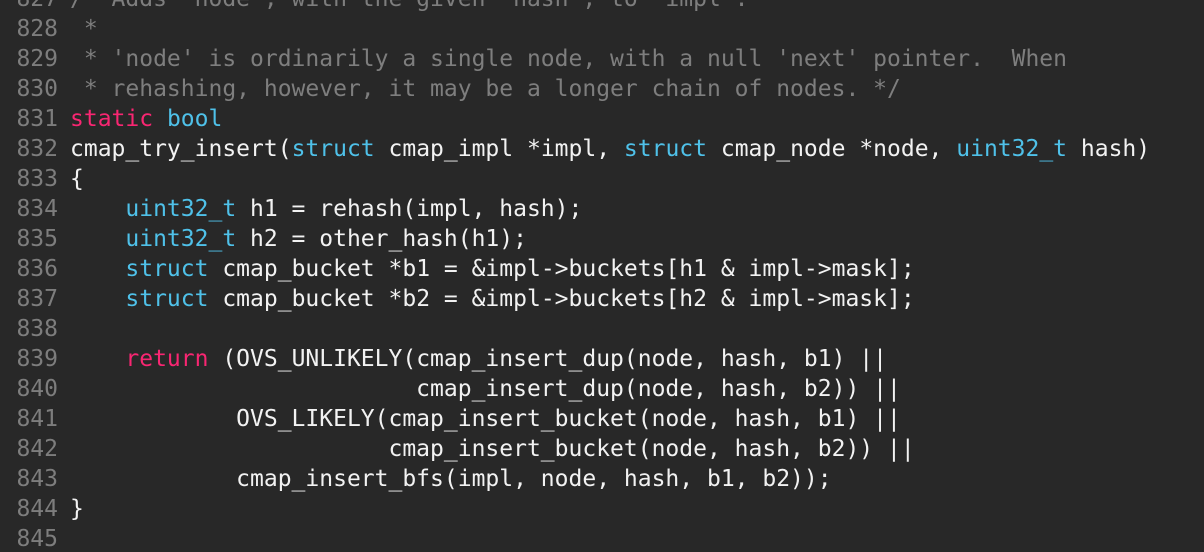 This screenshot has width=1204, height=552. I want to click on line-number: 838, so click(37, 329).